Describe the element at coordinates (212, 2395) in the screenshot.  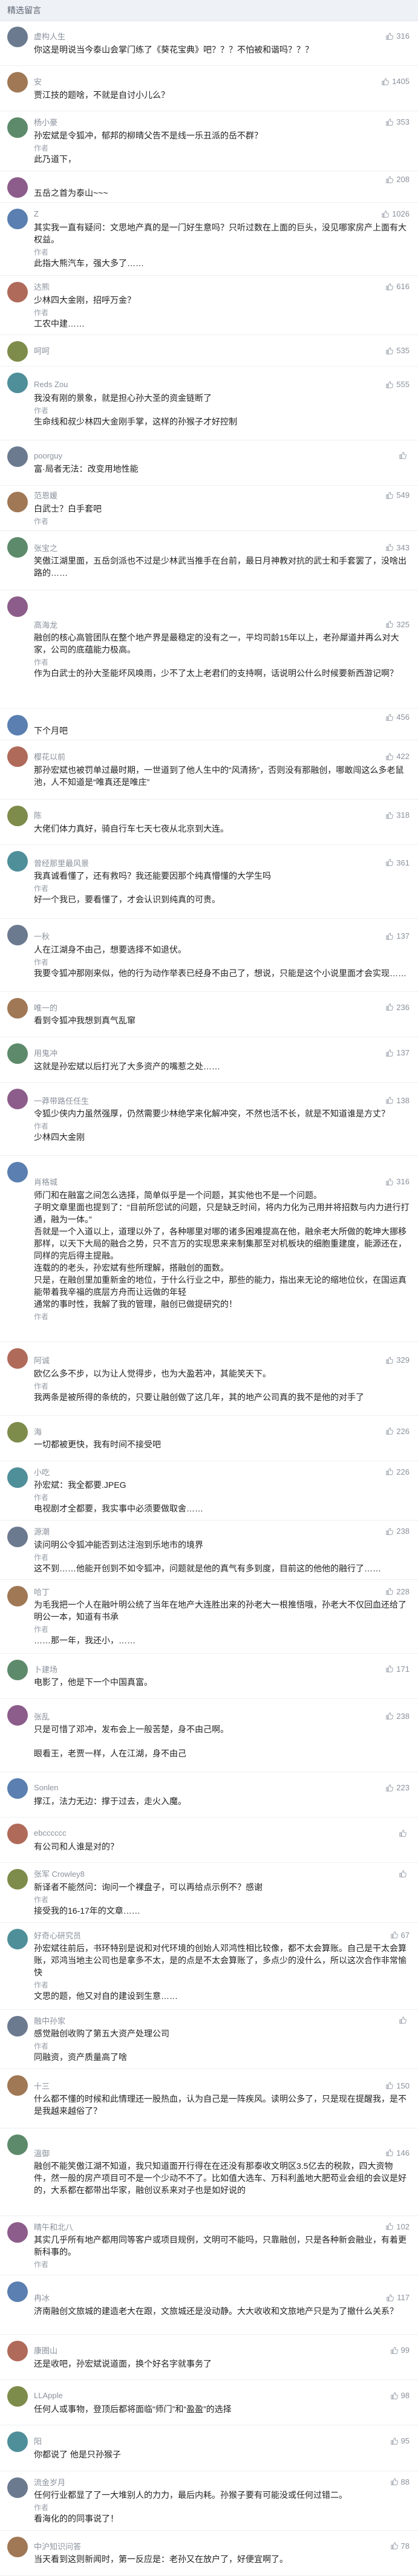
I see `comment-author: LLApple` at that location.